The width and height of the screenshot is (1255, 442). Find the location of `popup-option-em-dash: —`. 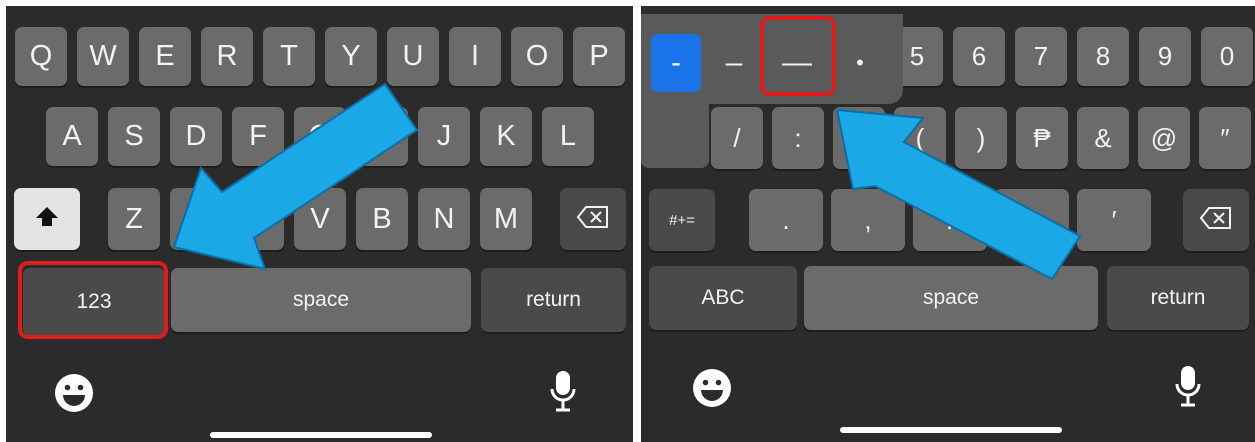

popup-option-em-dash: — is located at coordinates (797, 63).